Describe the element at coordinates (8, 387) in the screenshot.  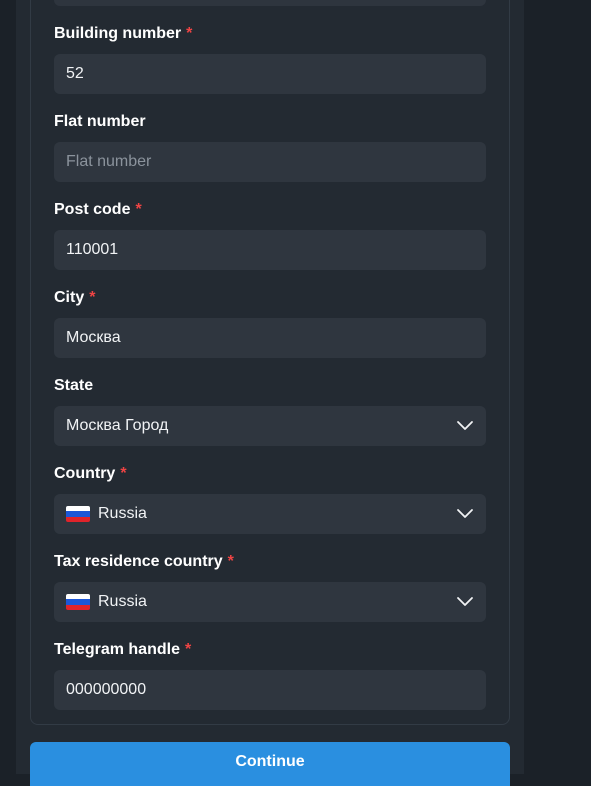
I see `page-background-left` at that location.